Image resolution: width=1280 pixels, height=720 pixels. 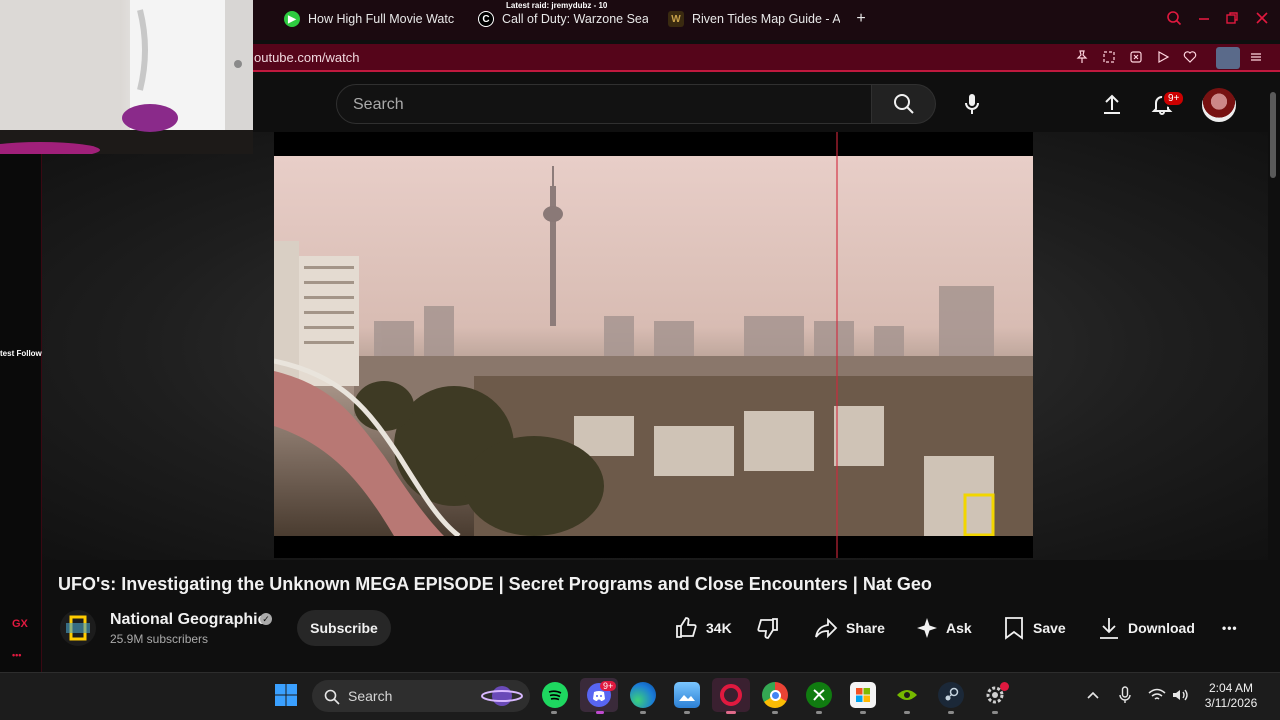 I want to click on tab-title: Call of Duty: Warzone Sea, so click(x=575, y=19).